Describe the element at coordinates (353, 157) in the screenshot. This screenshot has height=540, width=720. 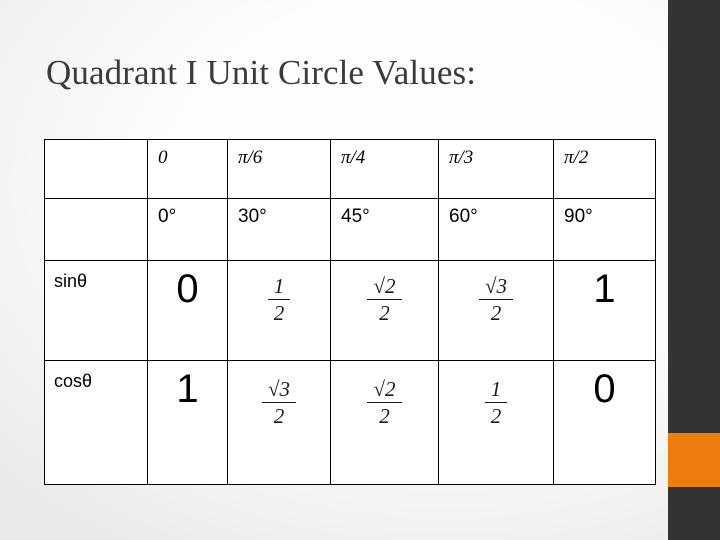
I see `radians-value-pi4: π/4` at that location.